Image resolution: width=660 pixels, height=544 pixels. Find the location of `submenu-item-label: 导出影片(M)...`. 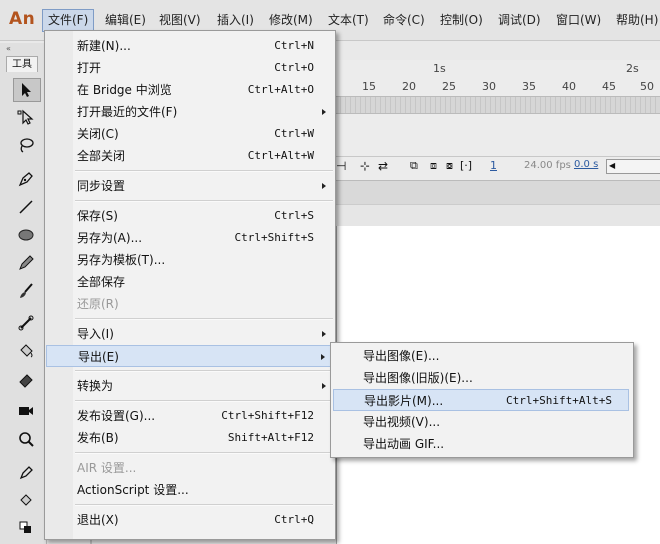

submenu-item-label: 导出影片(M)... is located at coordinates (404, 401).